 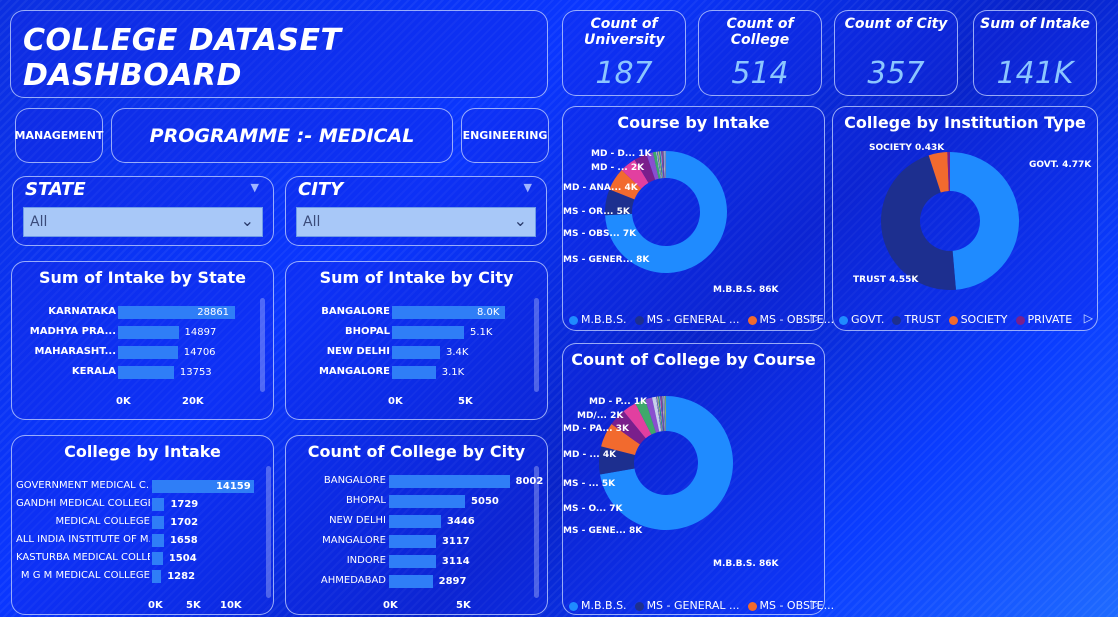 I want to click on slice-data-label: GOVT. 4.77K, so click(x=1060, y=165).